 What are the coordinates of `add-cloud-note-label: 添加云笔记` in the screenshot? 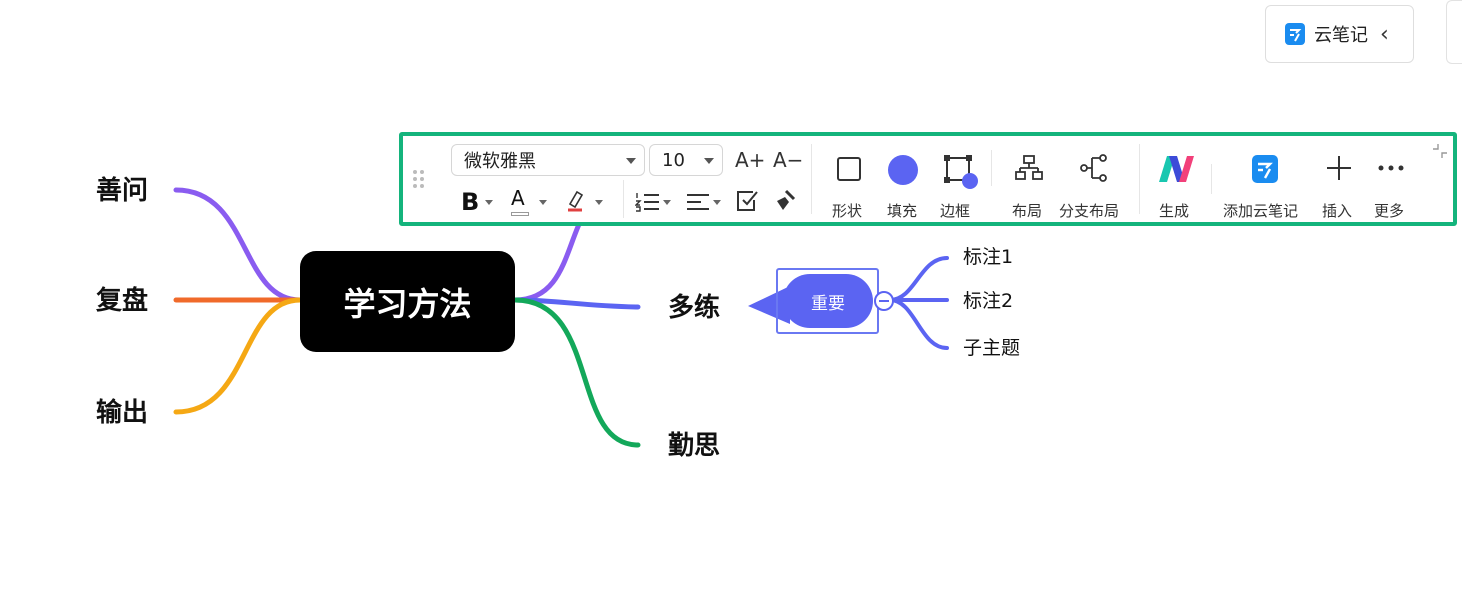 It's located at (1261, 211).